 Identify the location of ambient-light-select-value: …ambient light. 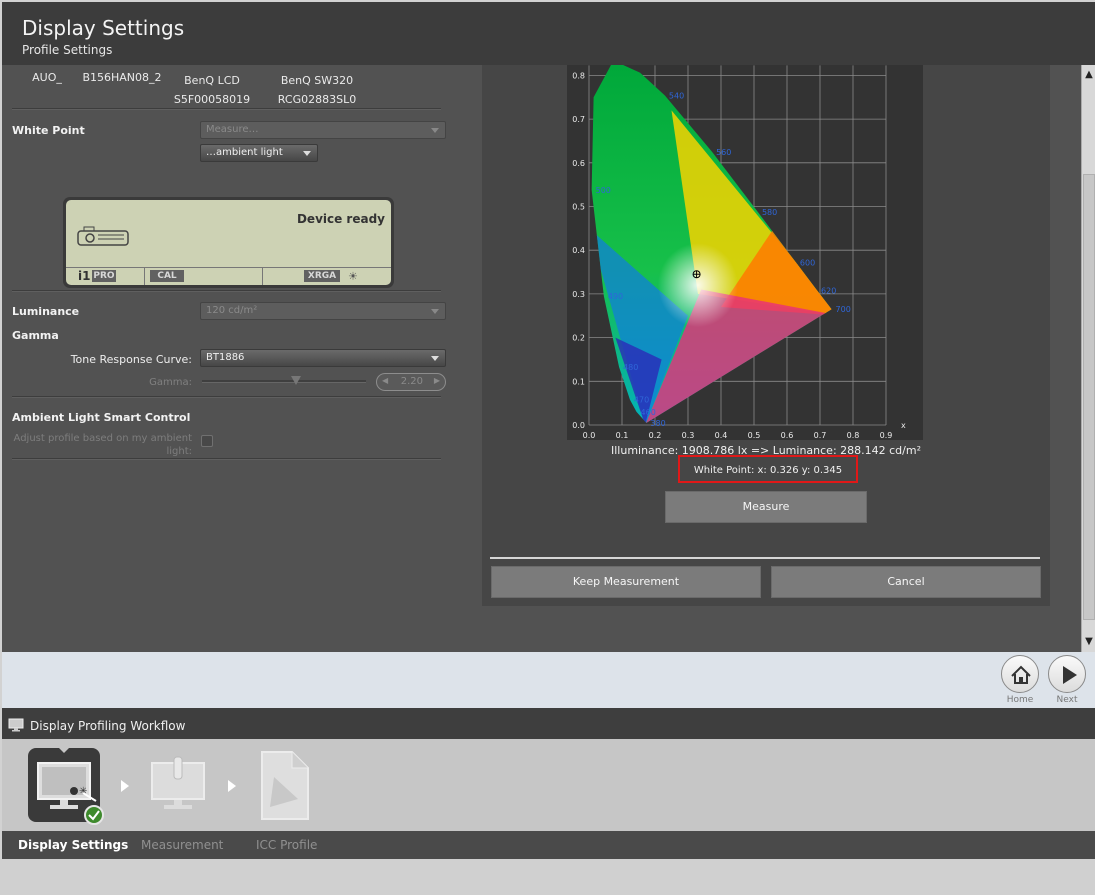
(244, 152).